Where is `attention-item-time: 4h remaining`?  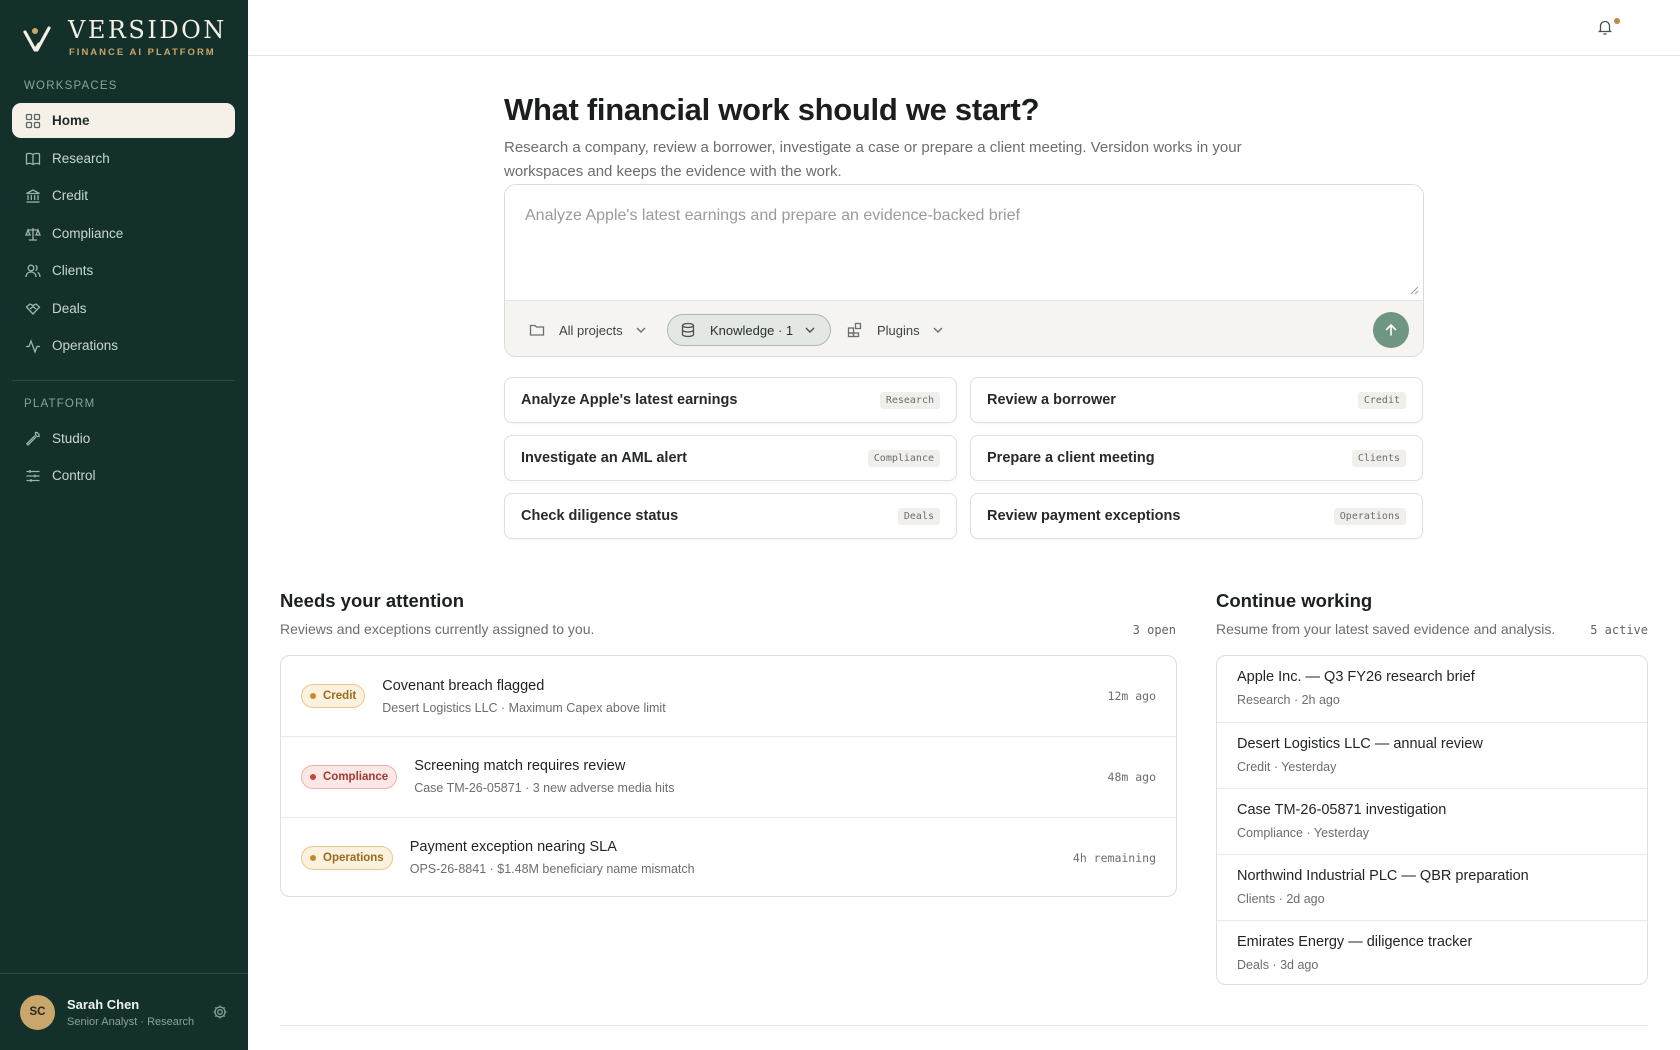
attention-item-time: 4h remaining is located at coordinates (1114, 857).